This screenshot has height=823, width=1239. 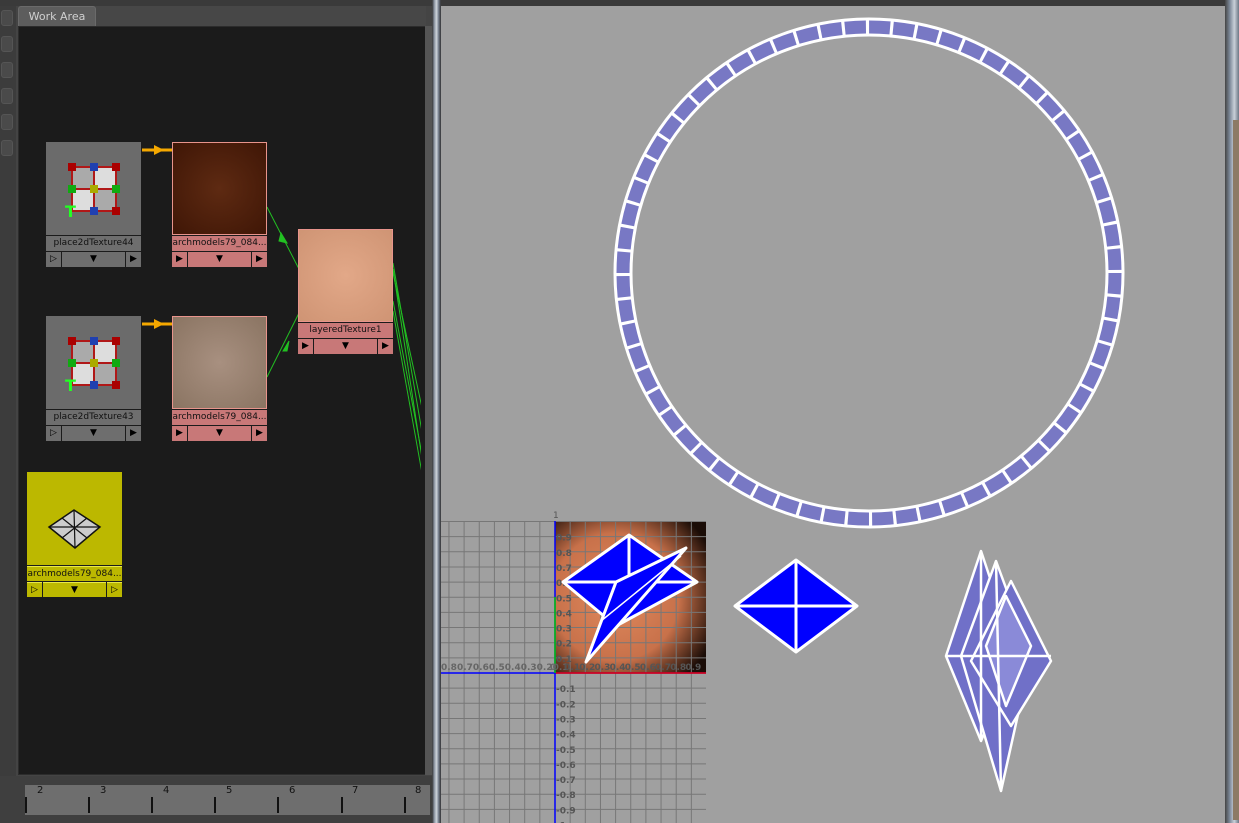 What do you see at coordinates (345, 330) in the screenshot?
I see `node-label: layeredTexture1` at bounding box center [345, 330].